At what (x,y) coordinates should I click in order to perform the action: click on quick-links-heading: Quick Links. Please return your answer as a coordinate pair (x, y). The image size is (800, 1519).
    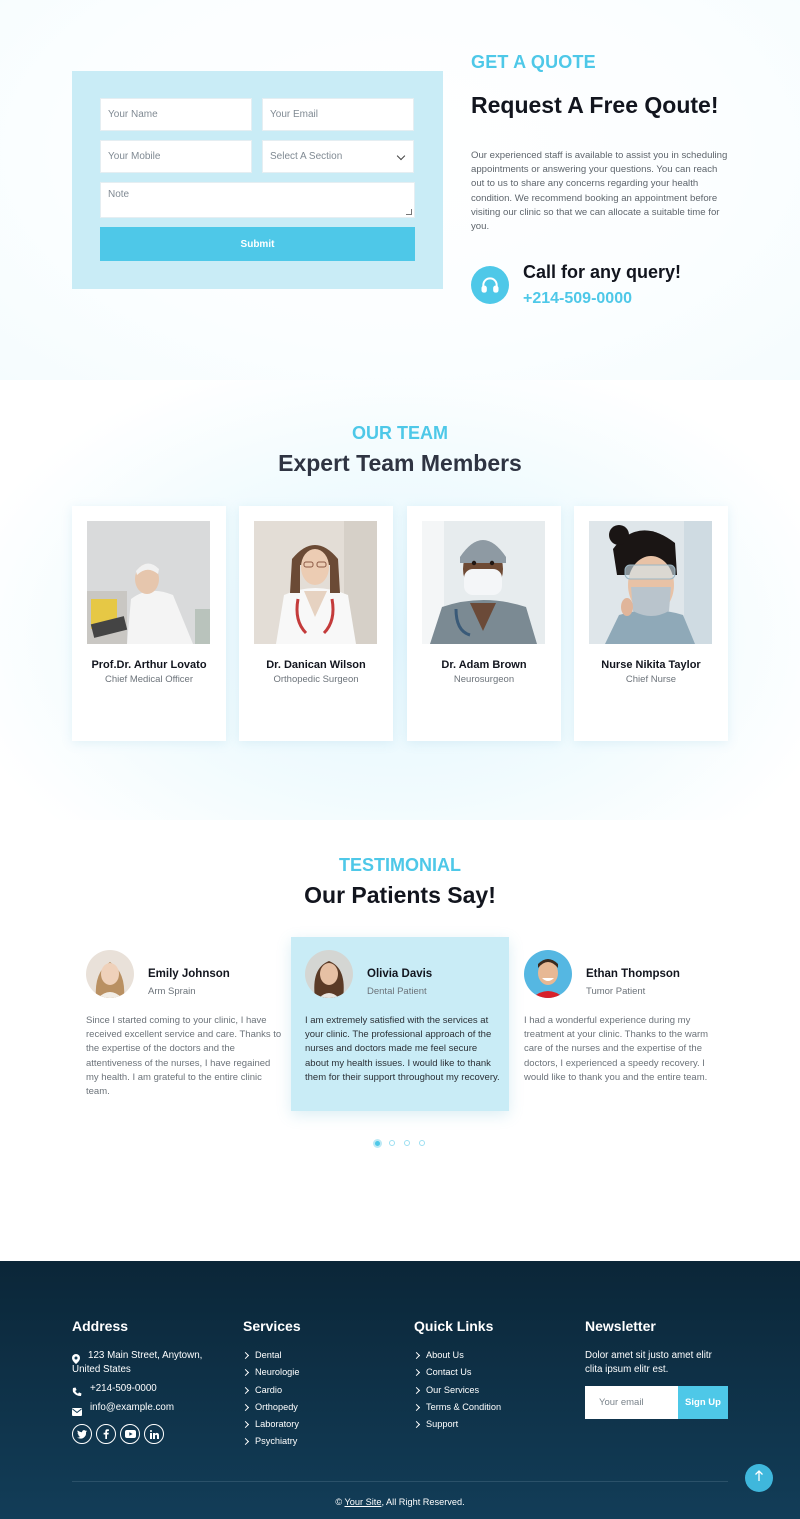
    Looking at the image, I should click on (454, 1326).